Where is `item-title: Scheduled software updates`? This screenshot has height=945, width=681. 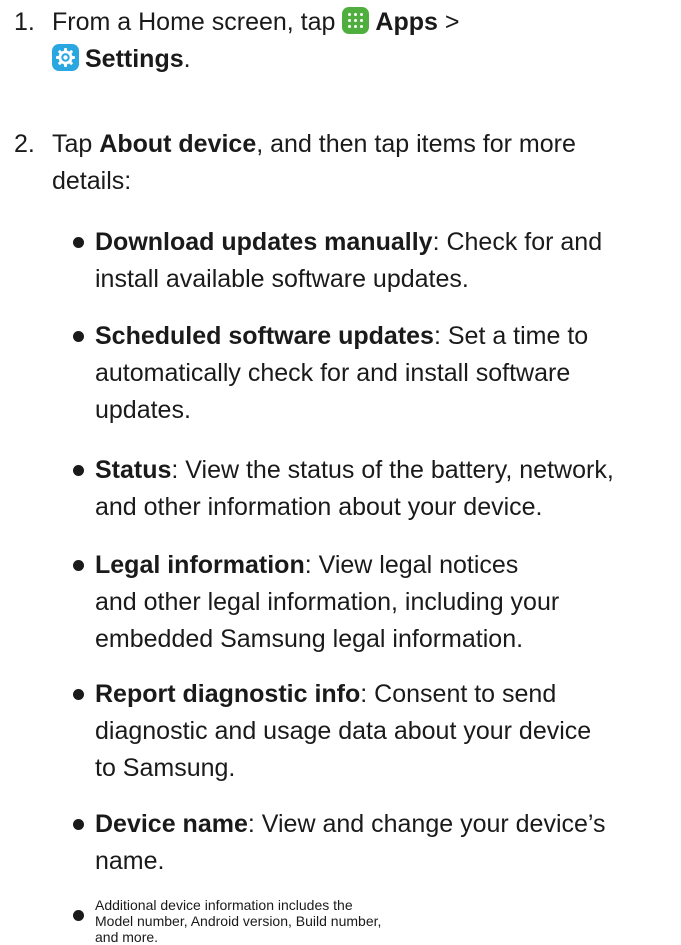
item-title: Scheduled software updates is located at coordinates (264, 336).